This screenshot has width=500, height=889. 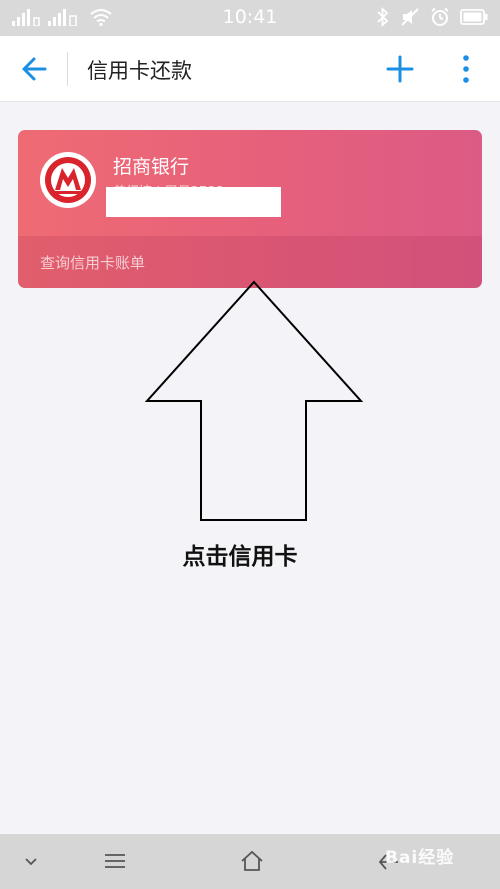 What do you see at coordinates (420, 858) in the screenshot?
I see `watermark: Bai经验` at bounding box center [420, 858].